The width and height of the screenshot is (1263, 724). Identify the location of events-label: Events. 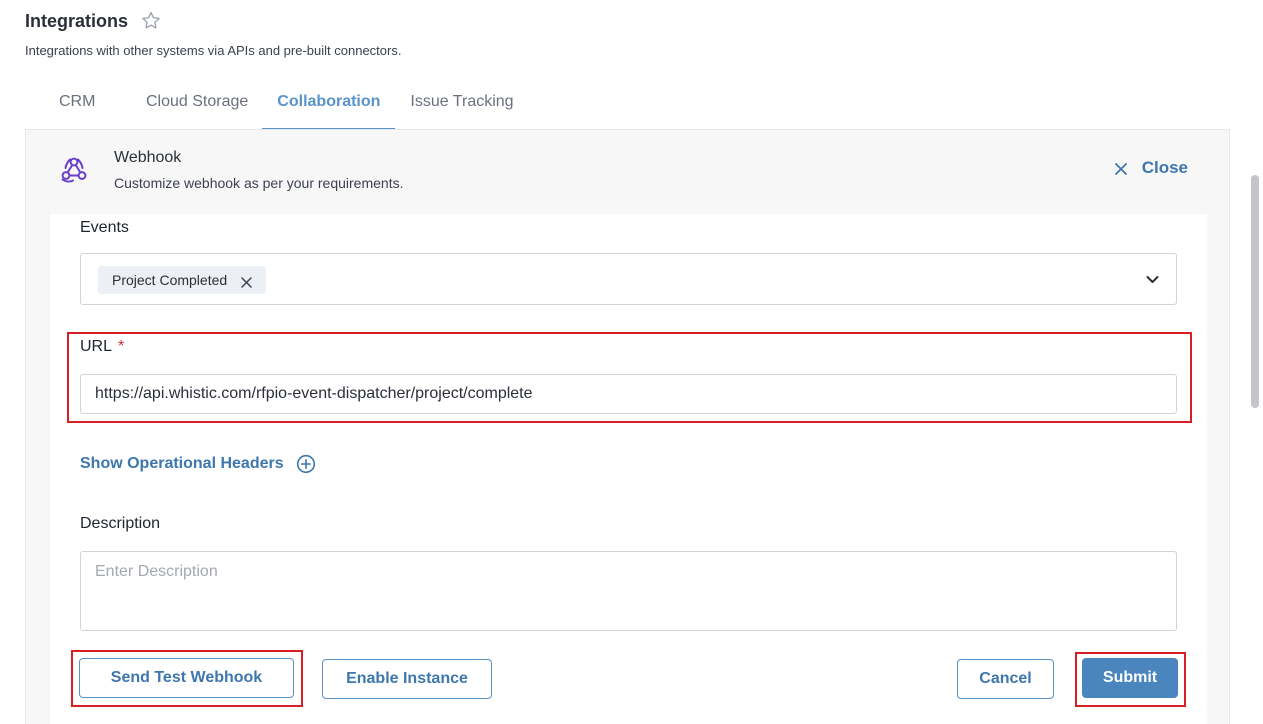
(104, 227).